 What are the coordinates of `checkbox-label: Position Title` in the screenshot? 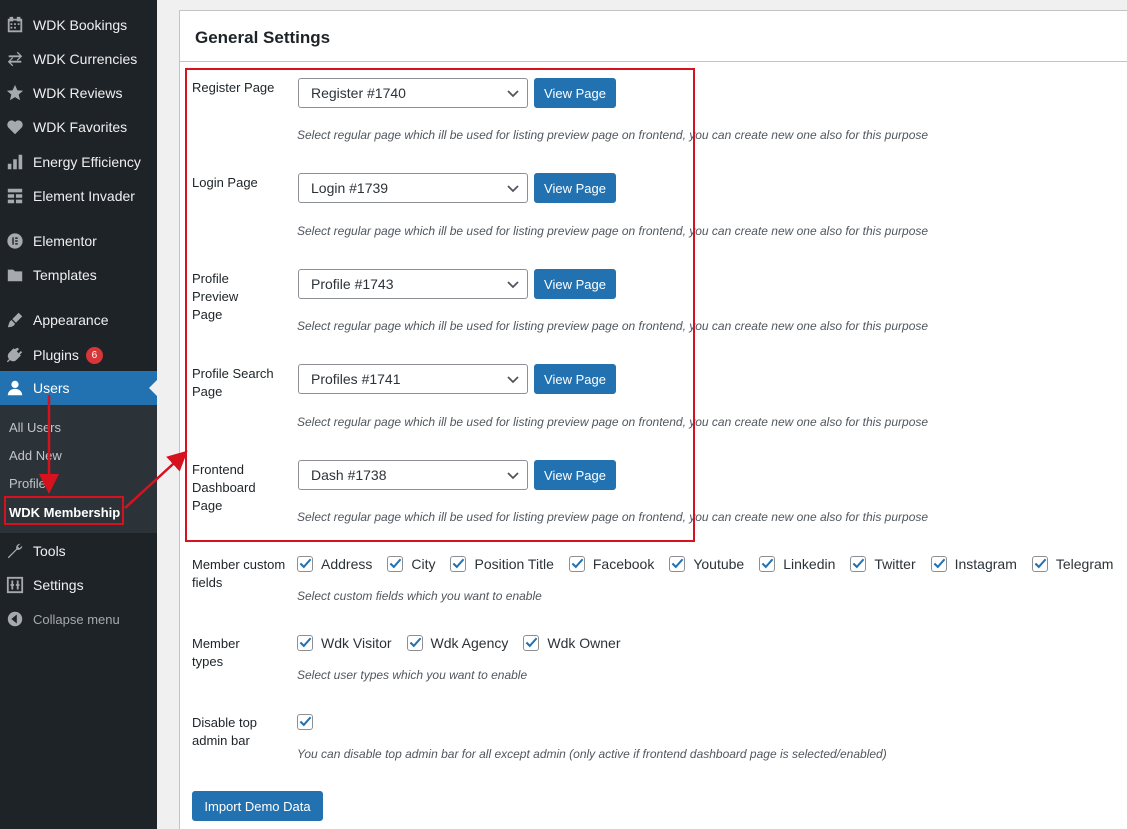 It's located at (514, 564).